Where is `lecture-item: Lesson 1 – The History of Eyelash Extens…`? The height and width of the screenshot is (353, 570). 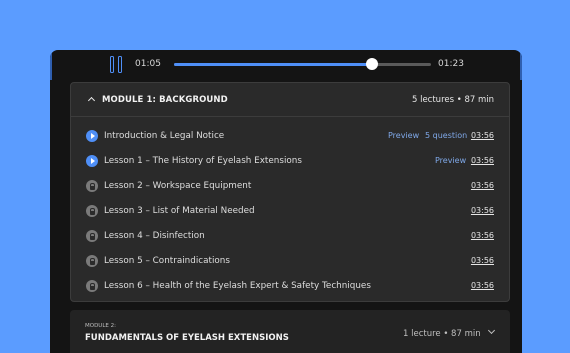
lecture-item: Lesson 1 – The History of Eyelash Extens… is located at coordinates (290, 161).